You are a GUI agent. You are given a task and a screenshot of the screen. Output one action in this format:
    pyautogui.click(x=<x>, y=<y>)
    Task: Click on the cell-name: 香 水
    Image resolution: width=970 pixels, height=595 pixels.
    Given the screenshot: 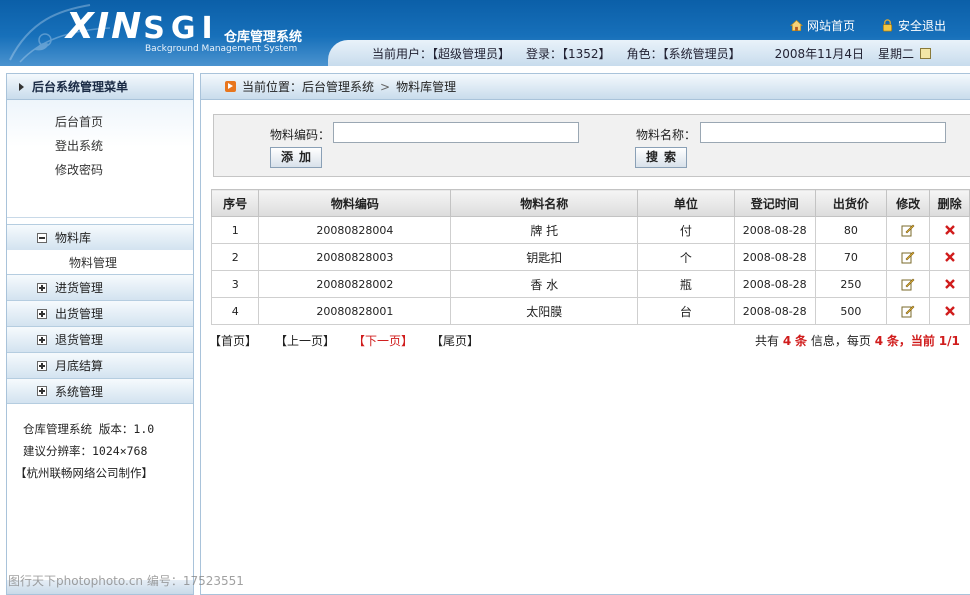 What is the action you would take?
    pyautogui.click(x=544, y=284)
    